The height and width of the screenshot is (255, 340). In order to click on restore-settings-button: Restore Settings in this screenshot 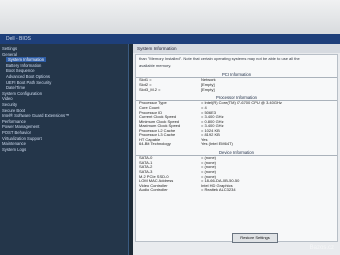, I will do `click(255, 238)`.